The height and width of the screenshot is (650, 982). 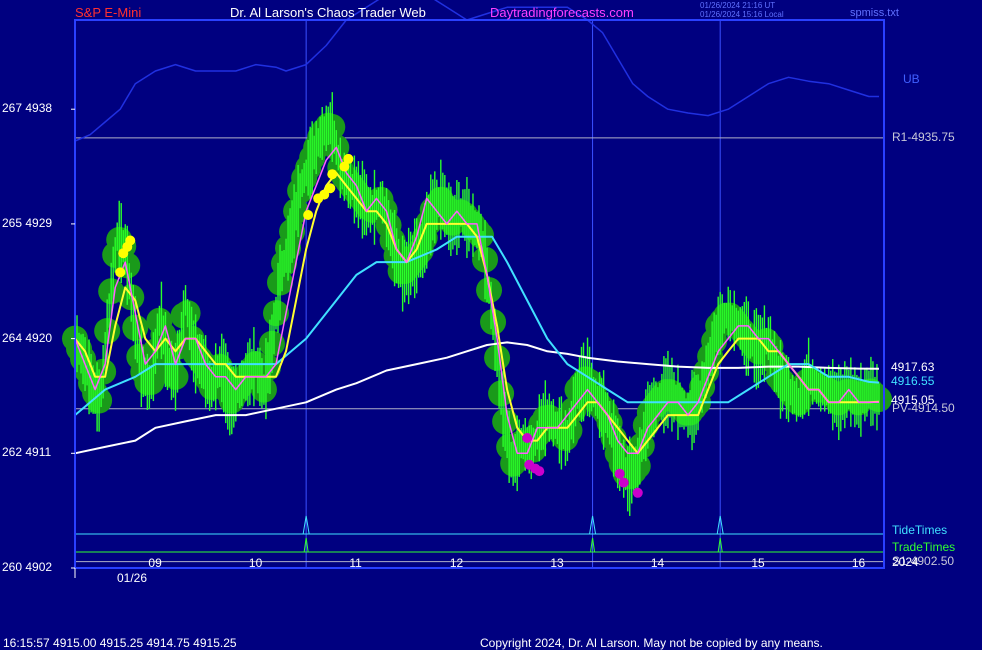 I want to click on site-title: Dr. Al Larson's Chaos Trader Web, so click(x=328, y=12).